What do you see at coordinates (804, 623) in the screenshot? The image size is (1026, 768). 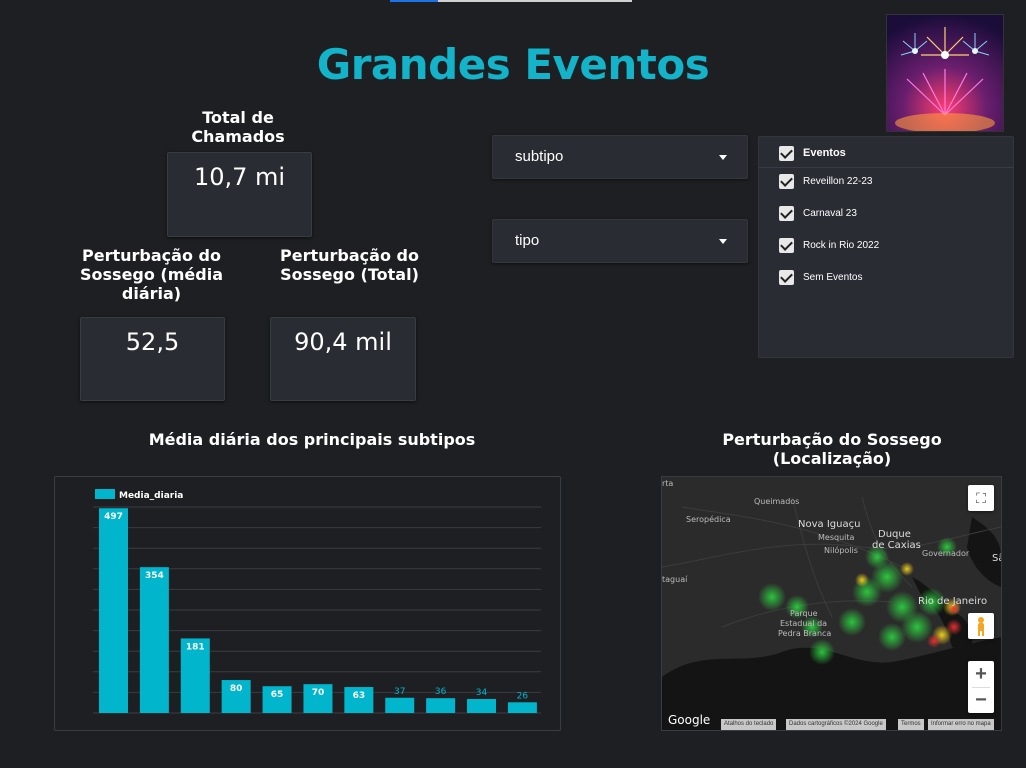 I see `map-label-parque: Estadual da` at bounding box center [804, 623].